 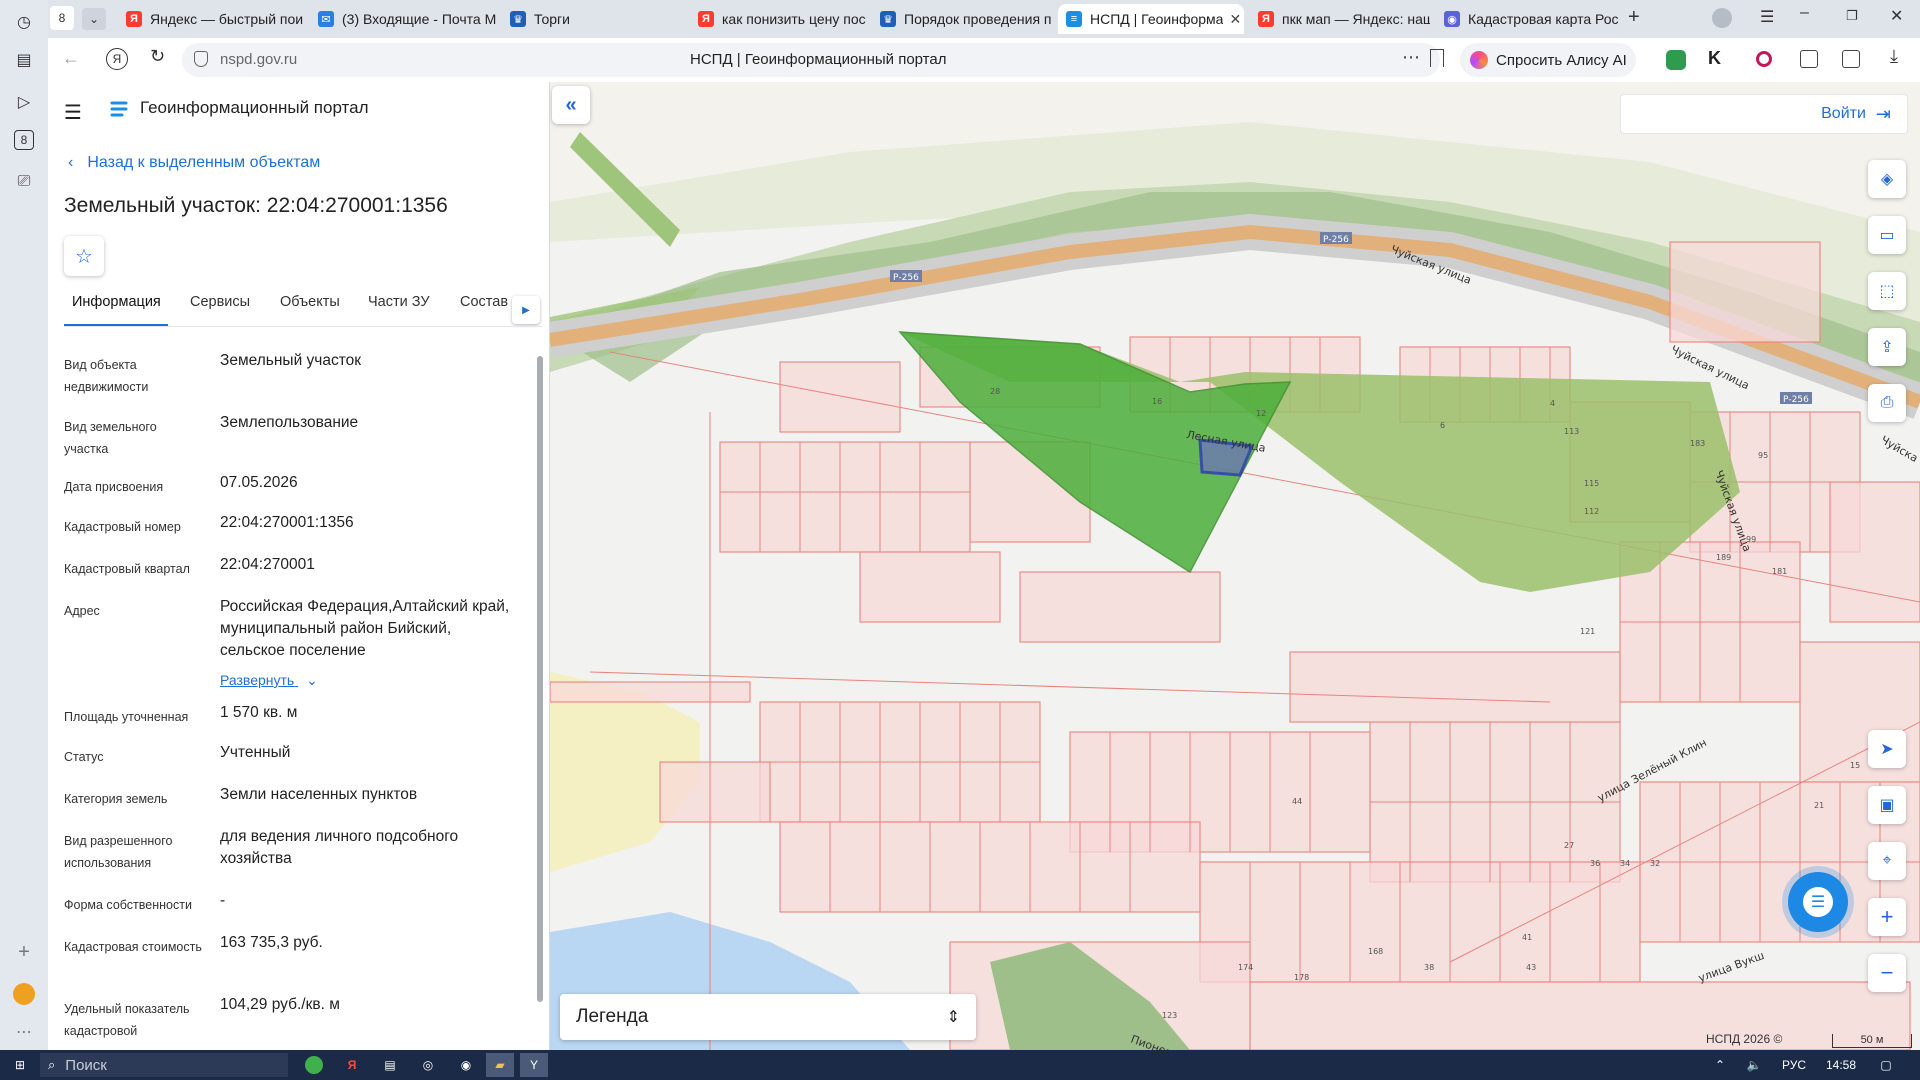 I want to click on layers-icon: ◈, so click(x=1887, y=179).